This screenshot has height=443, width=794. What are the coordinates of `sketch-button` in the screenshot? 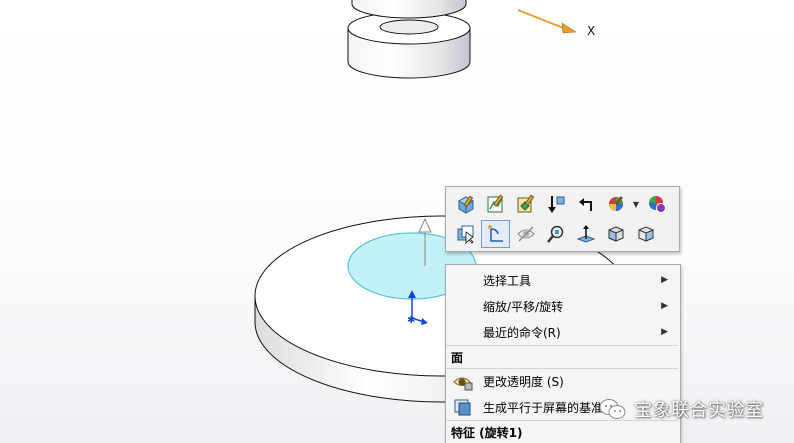 It's located at (495, 234).